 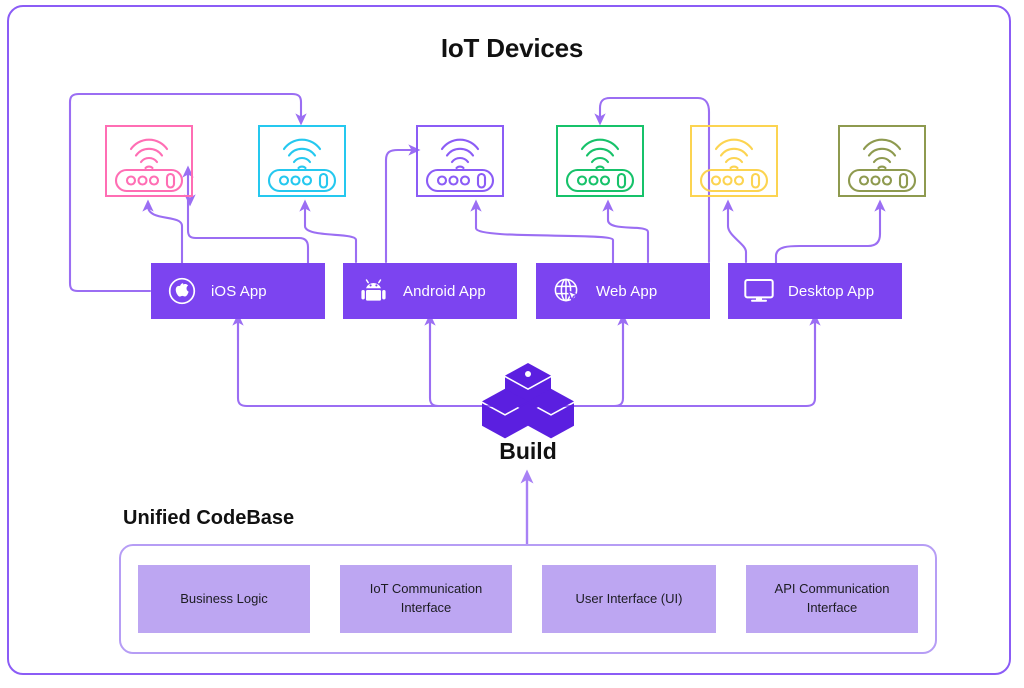 I want to click on app-label-web: Web App, so click(x=627, y=291).